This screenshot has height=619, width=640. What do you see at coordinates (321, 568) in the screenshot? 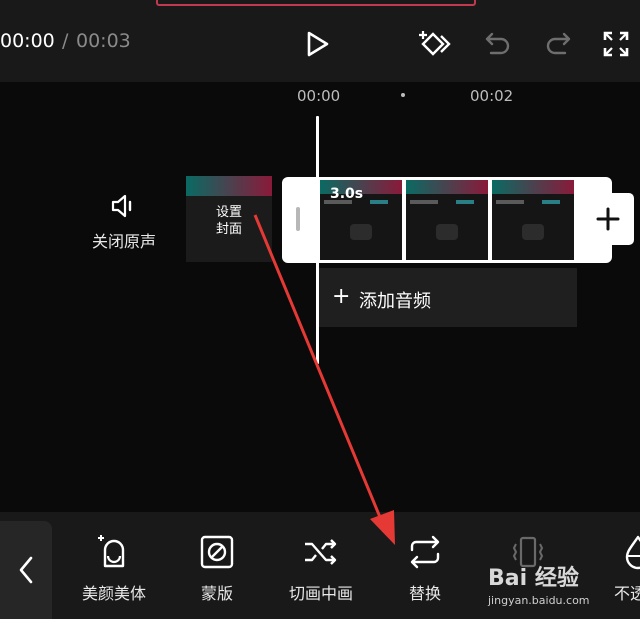
I see `tool-picture-in-picture: 切画中画` at bounding box center [321, 568].